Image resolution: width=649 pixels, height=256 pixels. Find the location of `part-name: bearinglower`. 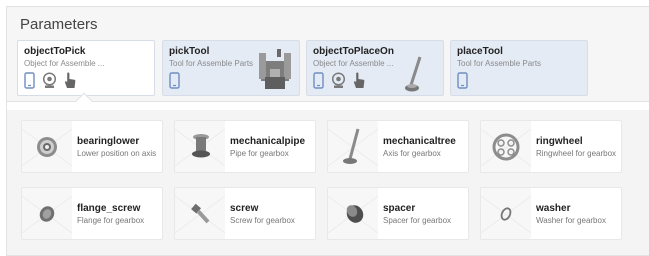

part-name: bearinglower is located at coordinates (108, 141).